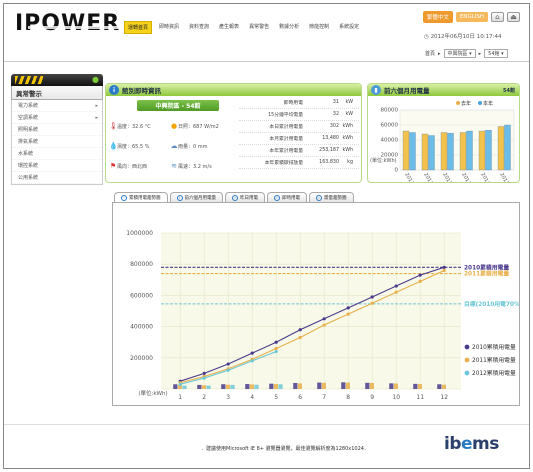  Describe the element at coordinates (249, 198) in the screenshot. I see `tab-label: 昨日用電` at that location.